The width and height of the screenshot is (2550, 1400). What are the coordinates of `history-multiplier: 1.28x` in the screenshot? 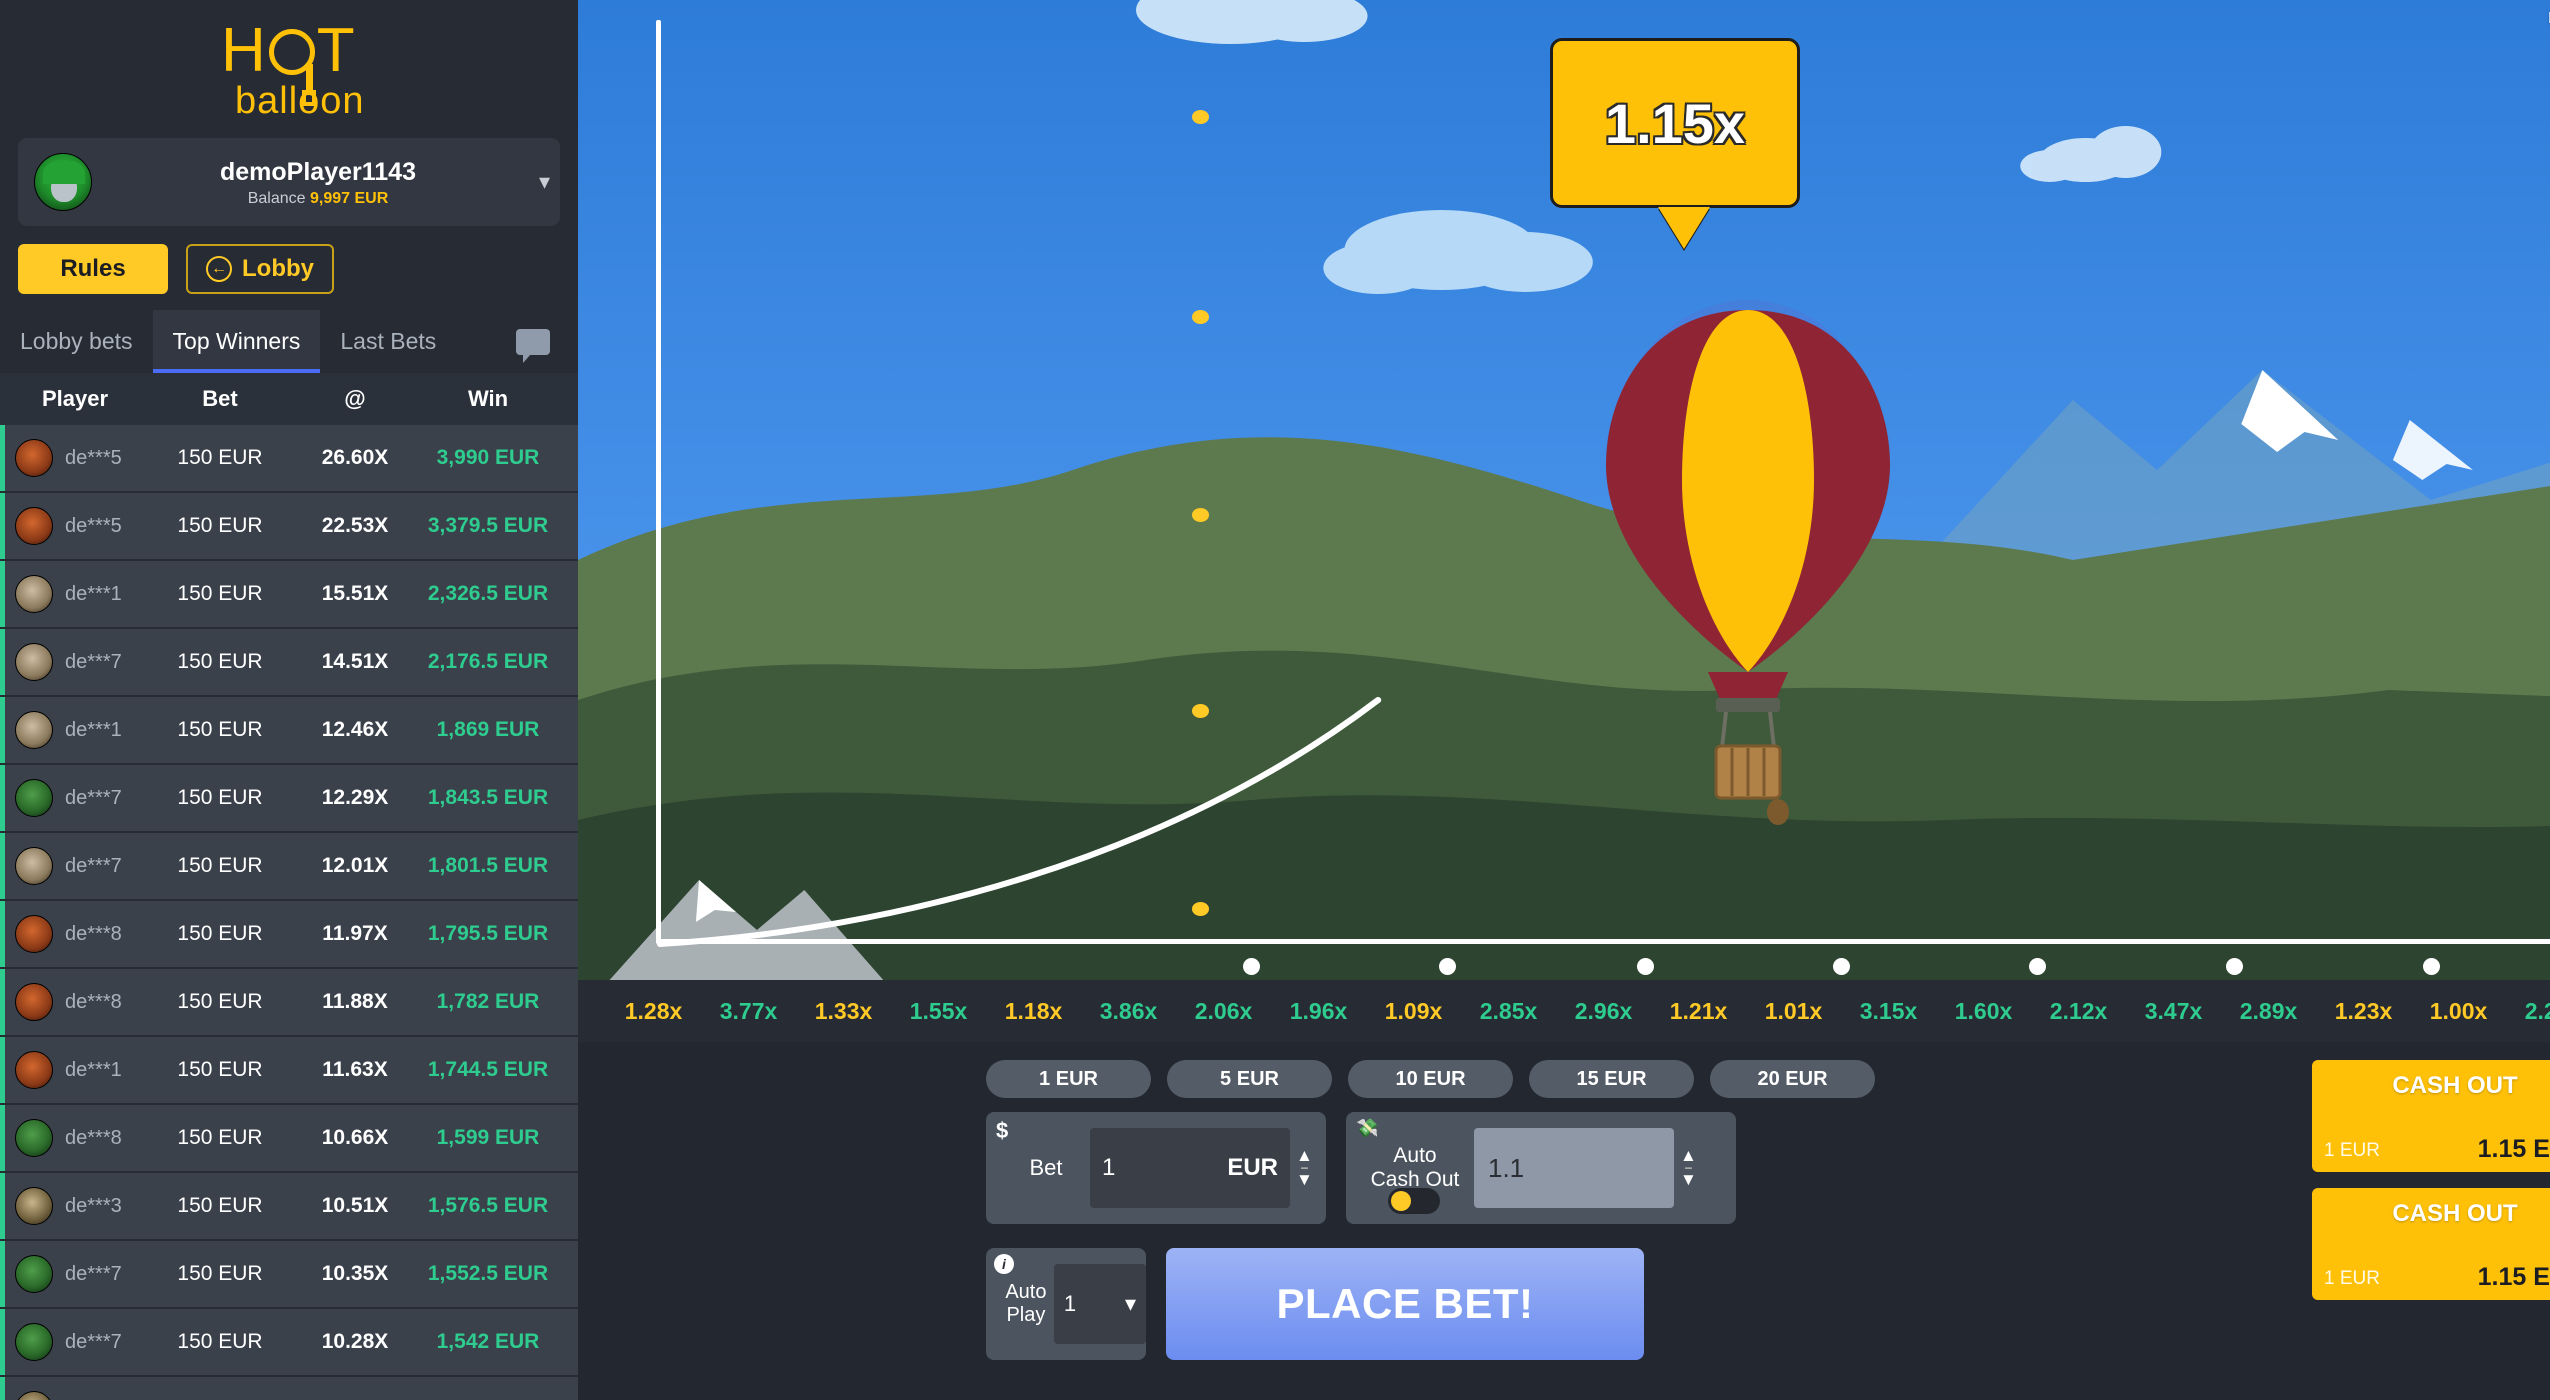 It's located at (653, 1010).